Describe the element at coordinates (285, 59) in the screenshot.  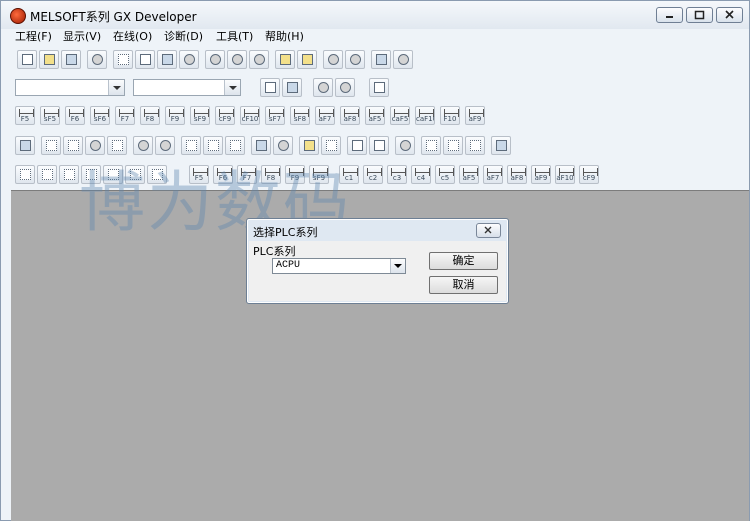
I see `write-plc-button` at that location.